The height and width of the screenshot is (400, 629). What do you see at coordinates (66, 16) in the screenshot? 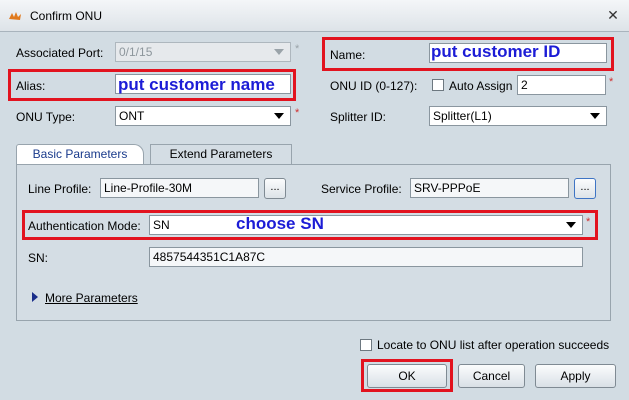
I see `window-title: Confirm ONU` at bounding box center [66, 16].